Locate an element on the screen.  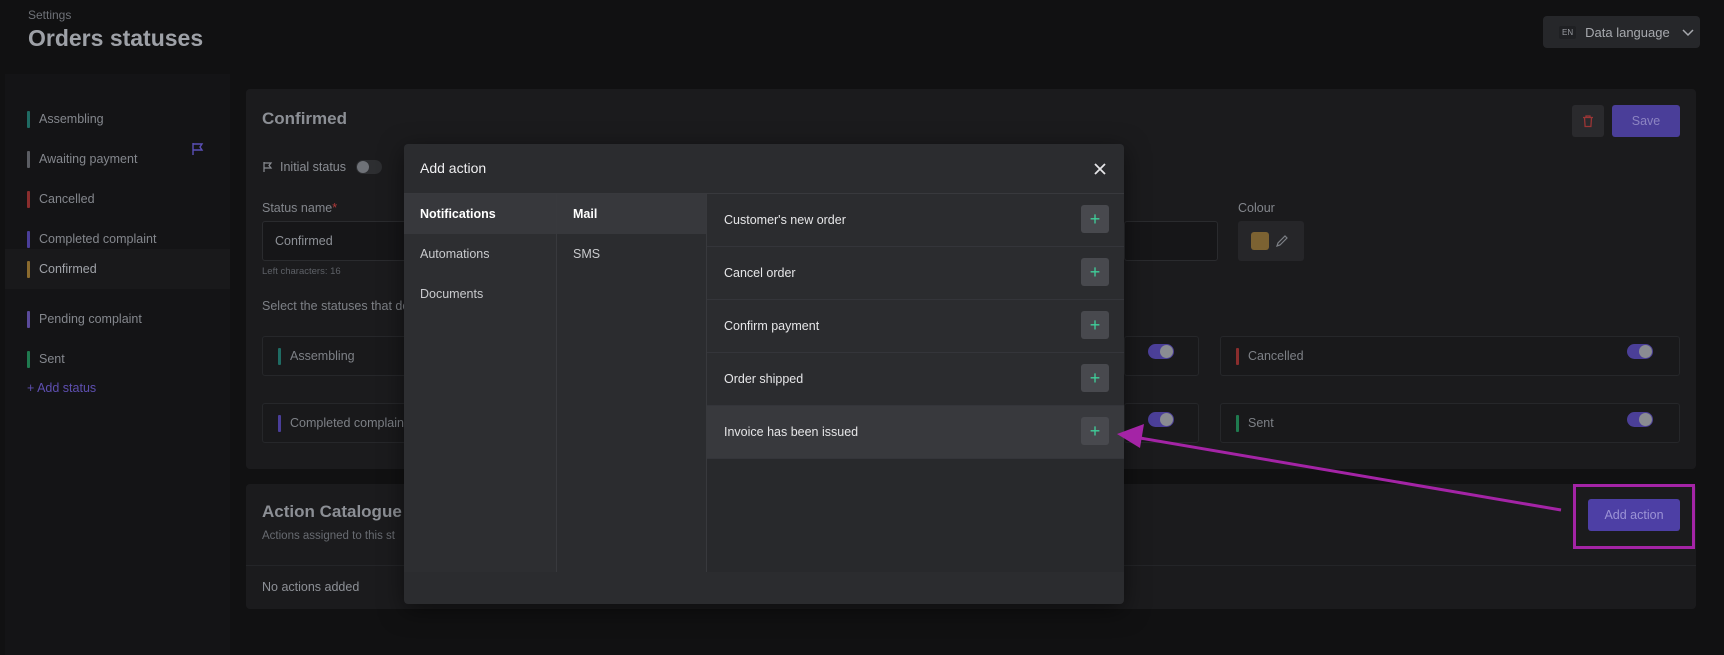
channel-sms: SMS is located at coordinates (631, 254).